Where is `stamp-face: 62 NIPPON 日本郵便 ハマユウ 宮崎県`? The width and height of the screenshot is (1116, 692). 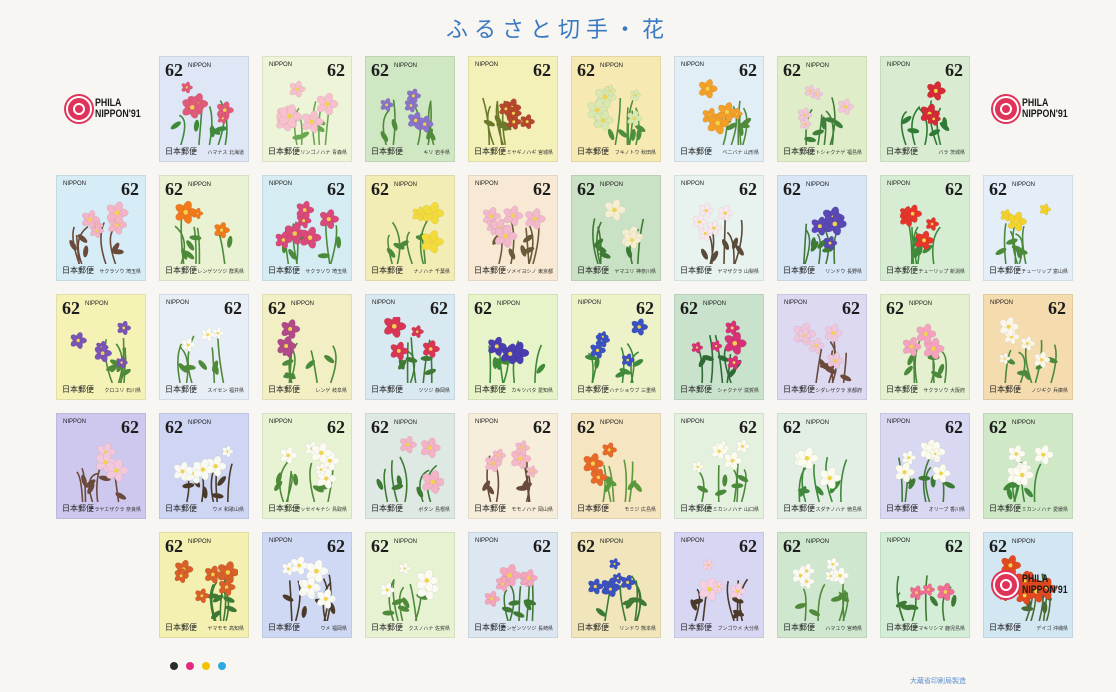
stamp-face: 62 NIPPON 日本郵便 ハマユウ 宮崎県 is located at coordinates (822, 585).